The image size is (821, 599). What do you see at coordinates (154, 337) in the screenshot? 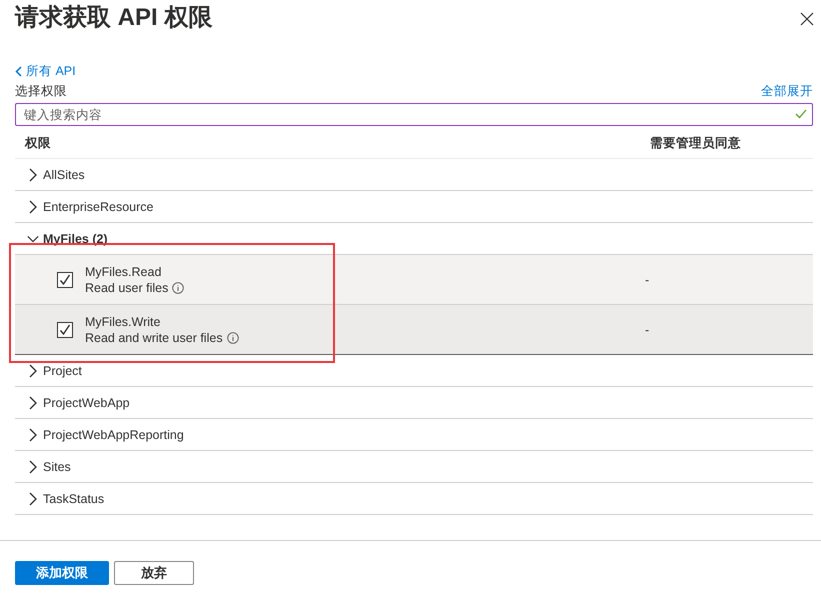
I see `permission-description: Read and write user files` at bounding box center [154, 337].